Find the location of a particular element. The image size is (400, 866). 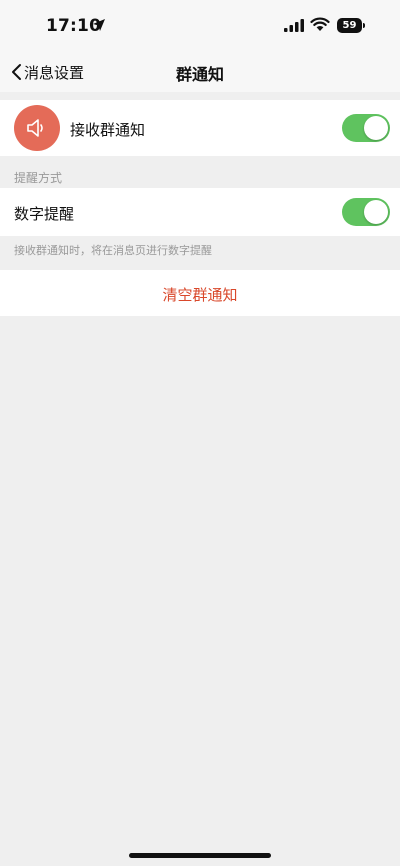

section-header-reminder-mode: 提醒方式 is located at coordinates (38, 178).